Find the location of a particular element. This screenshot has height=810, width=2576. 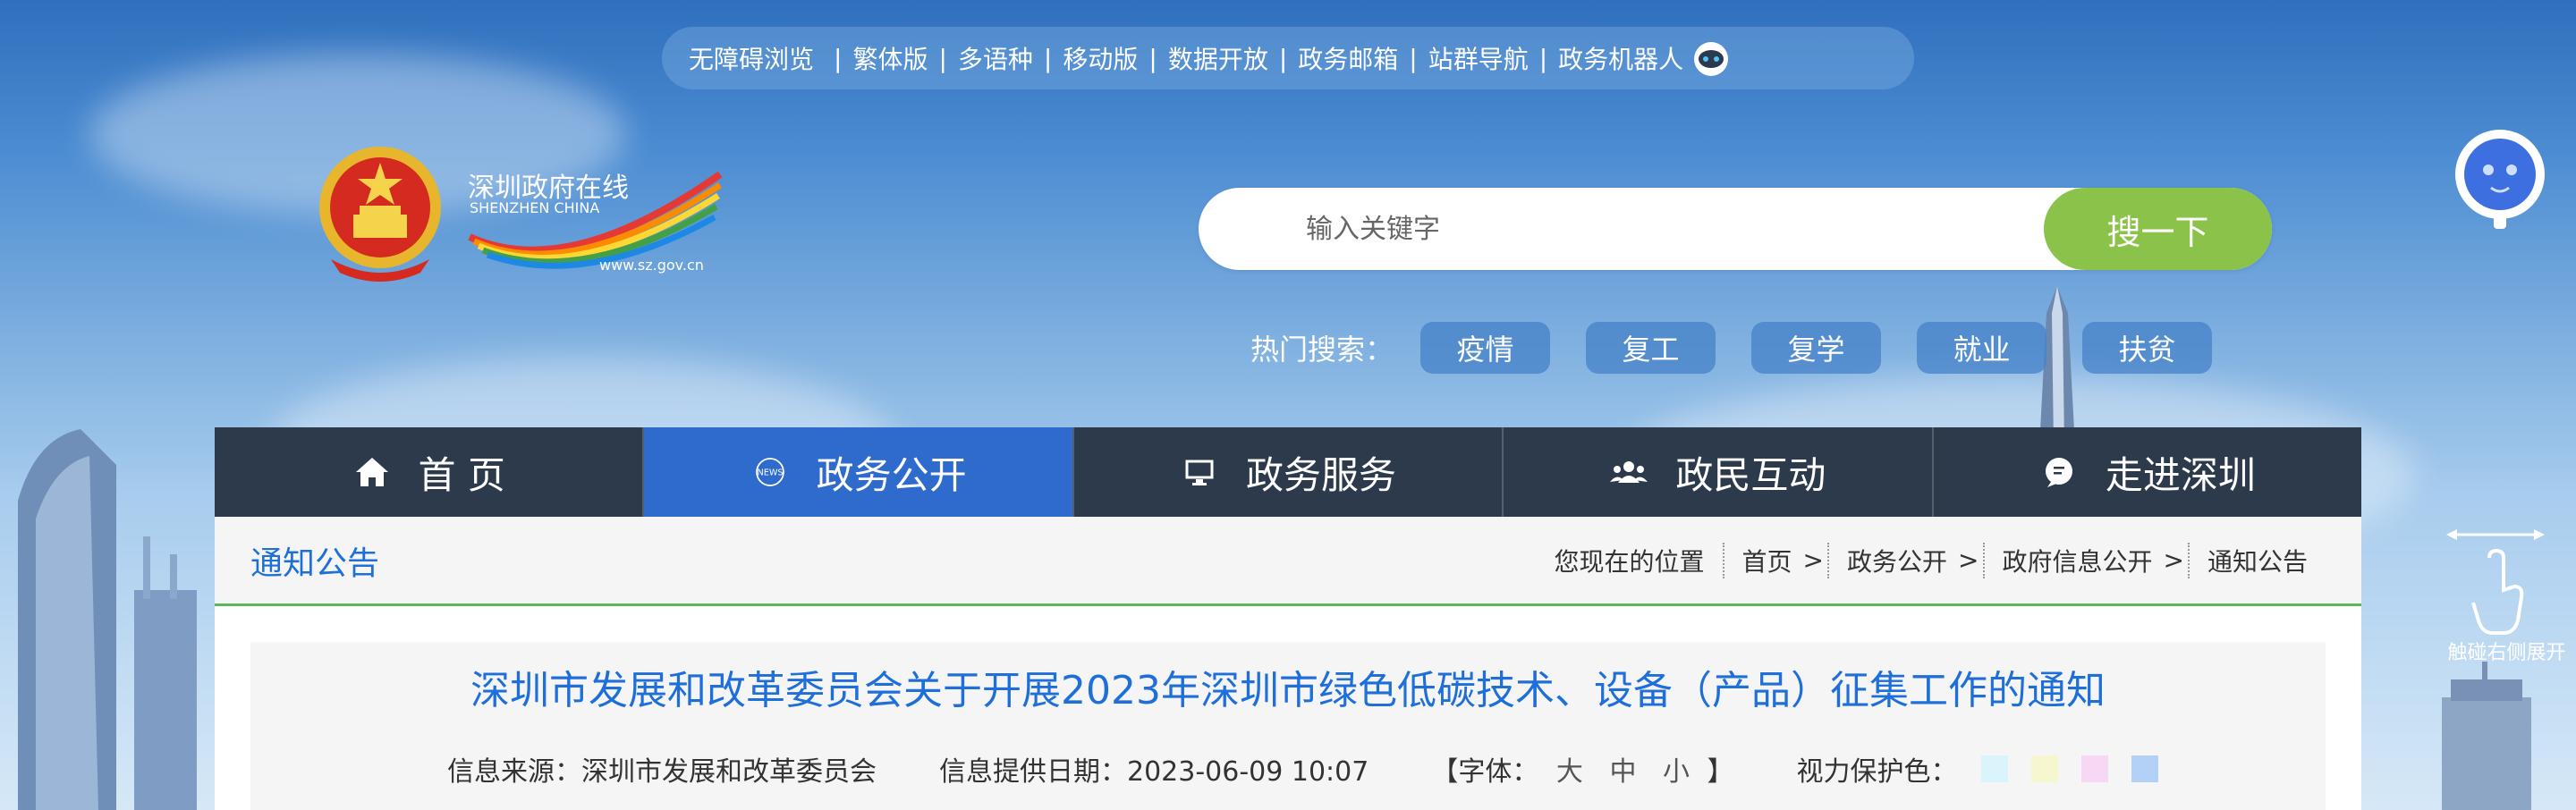

font-size-medium: 中 is located at coordinates (1622, 772).